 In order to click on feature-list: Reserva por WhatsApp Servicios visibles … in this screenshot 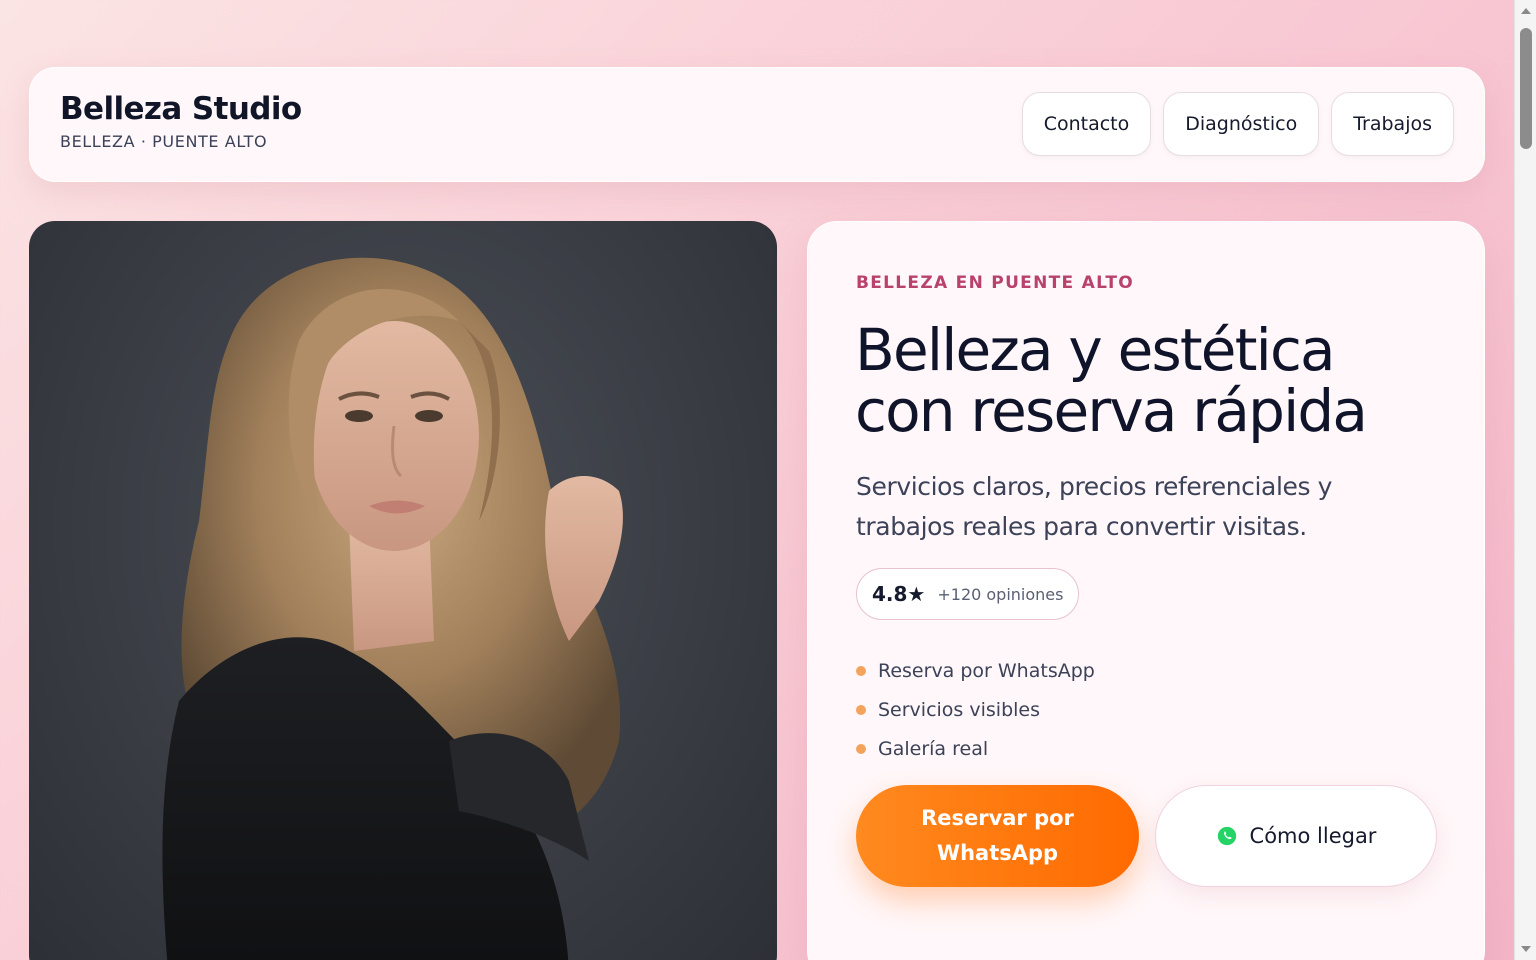, I will do `click(975, 709)`.